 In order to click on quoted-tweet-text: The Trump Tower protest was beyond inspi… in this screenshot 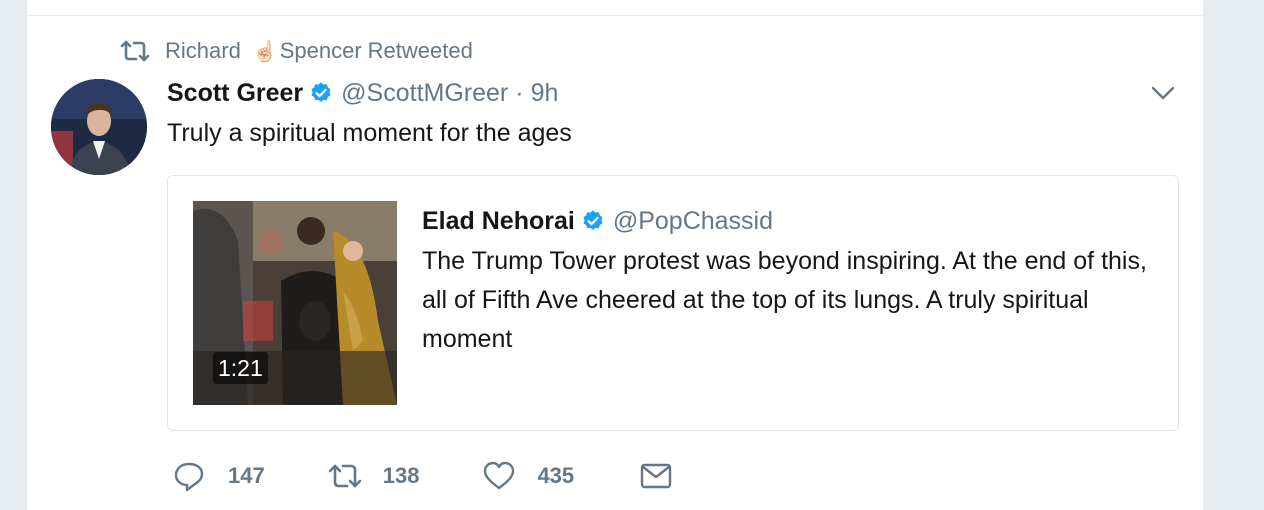, I will do `click(784, 300)`.